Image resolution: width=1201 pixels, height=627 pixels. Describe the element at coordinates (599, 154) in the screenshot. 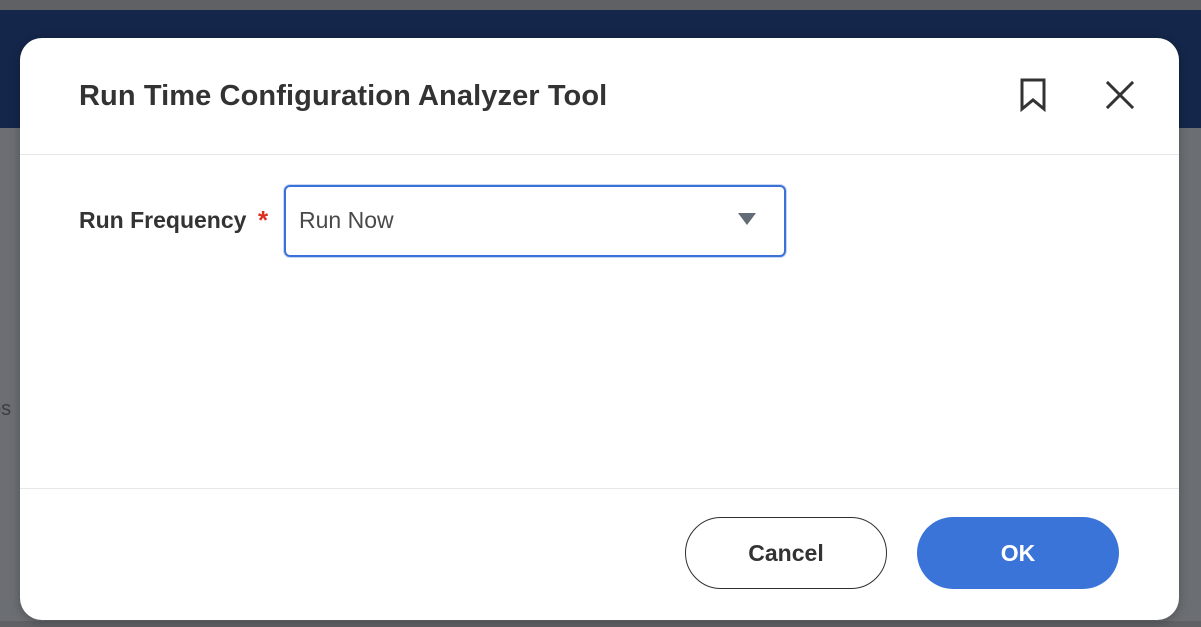

I see `header-divider` at that location.